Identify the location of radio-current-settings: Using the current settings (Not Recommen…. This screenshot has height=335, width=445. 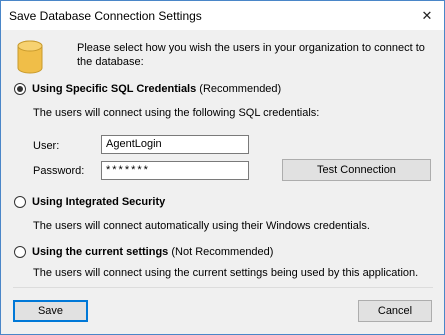
(143, 252).